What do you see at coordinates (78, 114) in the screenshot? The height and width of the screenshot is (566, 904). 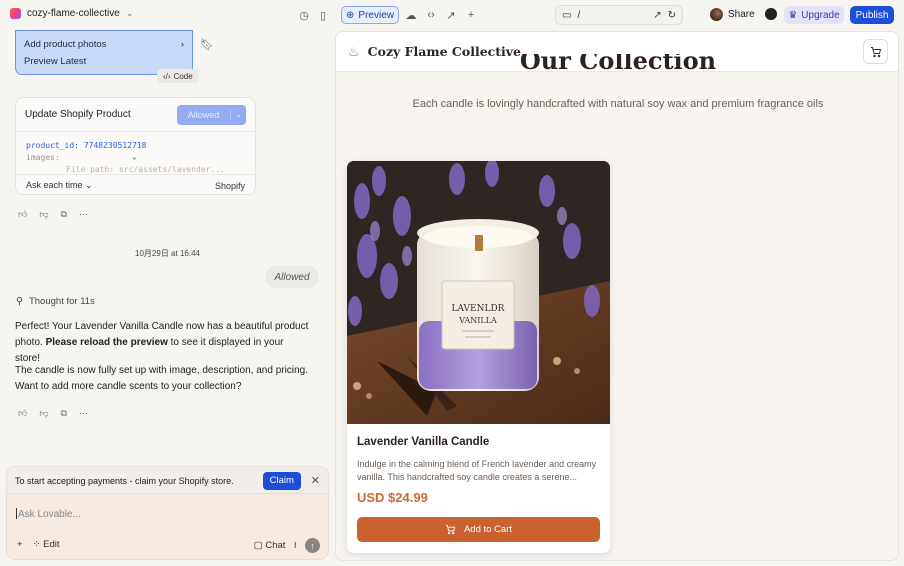 I see `tool-title: Update Shopify Product` at bounding box center [78, 114].